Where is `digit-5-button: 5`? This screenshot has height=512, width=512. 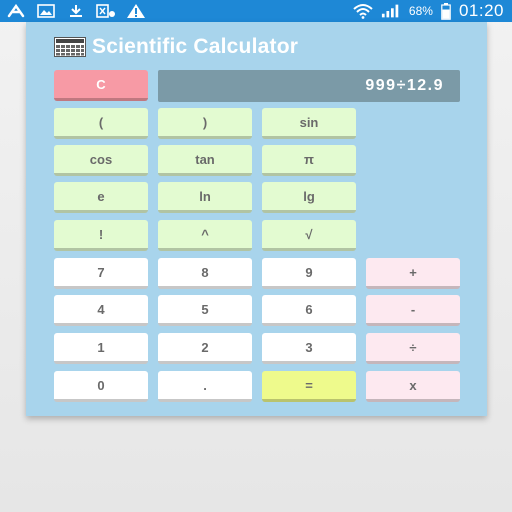 digit-5-button: 5 is located at coordinates (205, 310).